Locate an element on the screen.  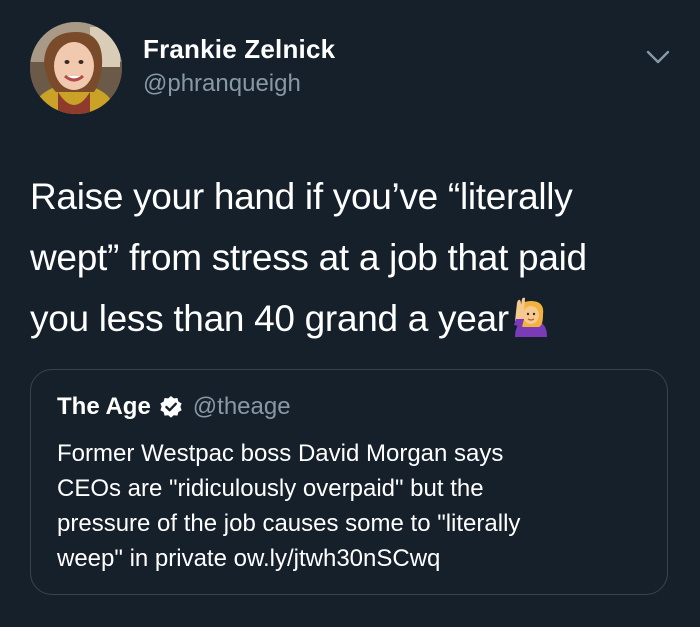
verified-badge-icon is located at coordinates (171, 407).